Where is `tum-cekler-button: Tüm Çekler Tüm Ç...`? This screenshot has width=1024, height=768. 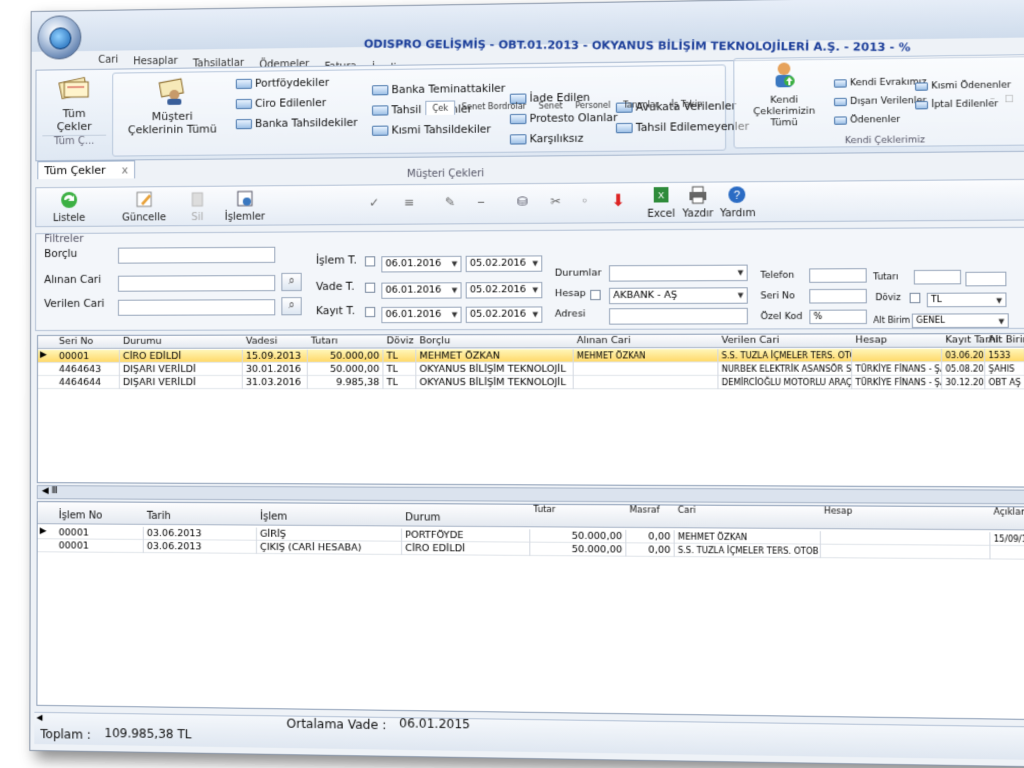 tum-cekler-button: Tüm Çekler Tüm Ç... is located at coordinates (74, 111).